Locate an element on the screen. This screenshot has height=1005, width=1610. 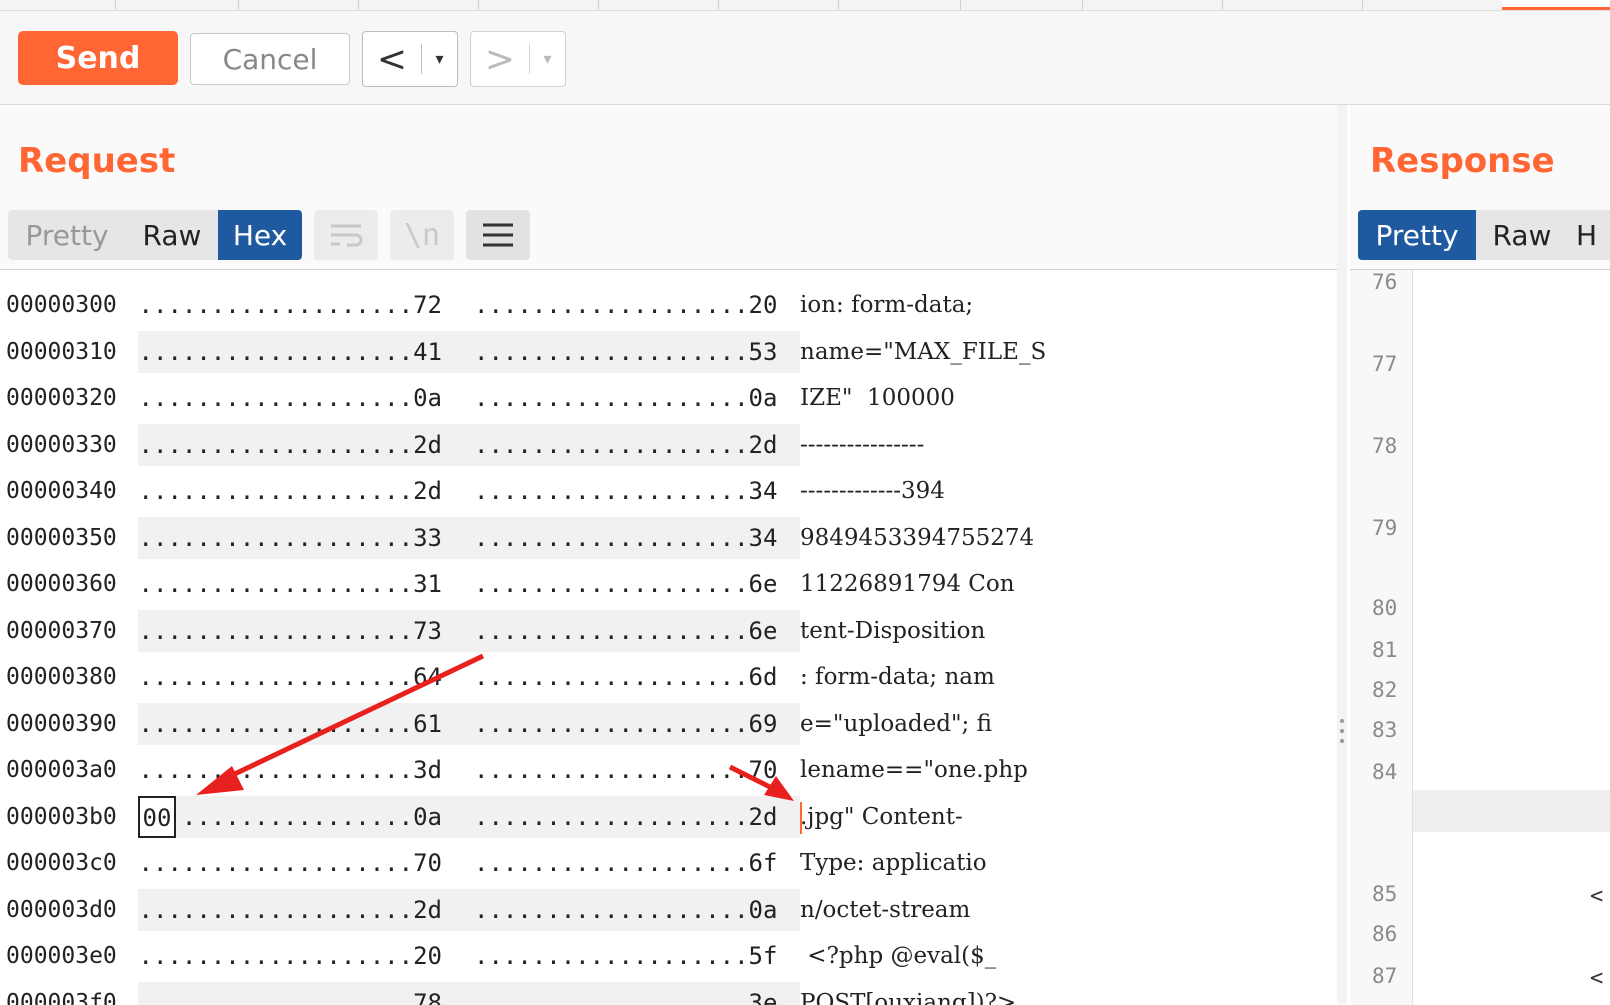
line-number-gutter: 767778798081828384858687 is located at coordinates (1381, 637).